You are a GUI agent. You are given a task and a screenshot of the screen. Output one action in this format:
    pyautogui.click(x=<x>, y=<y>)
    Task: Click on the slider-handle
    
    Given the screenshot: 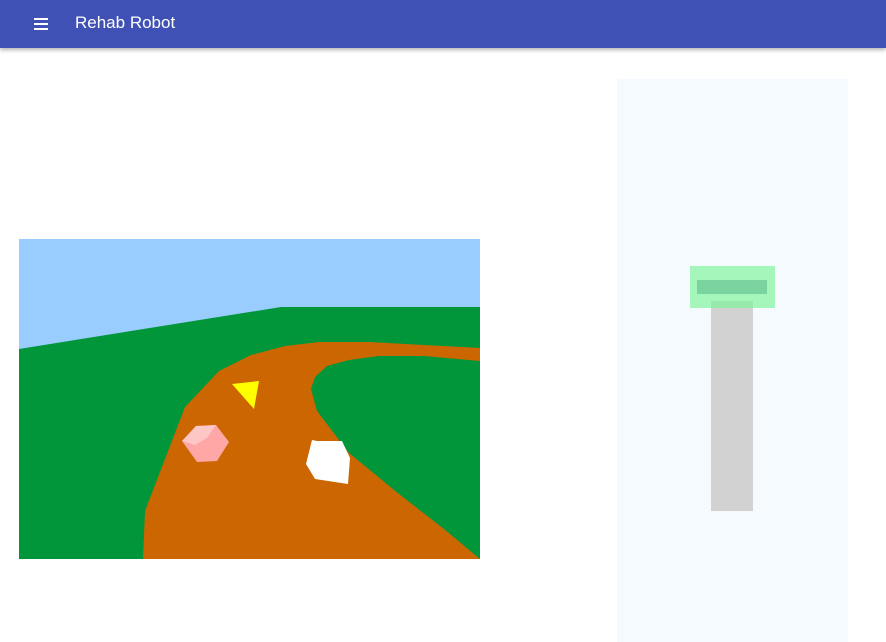 What is the action you would take?
    pyautogui.click(x=732, y=287)
    